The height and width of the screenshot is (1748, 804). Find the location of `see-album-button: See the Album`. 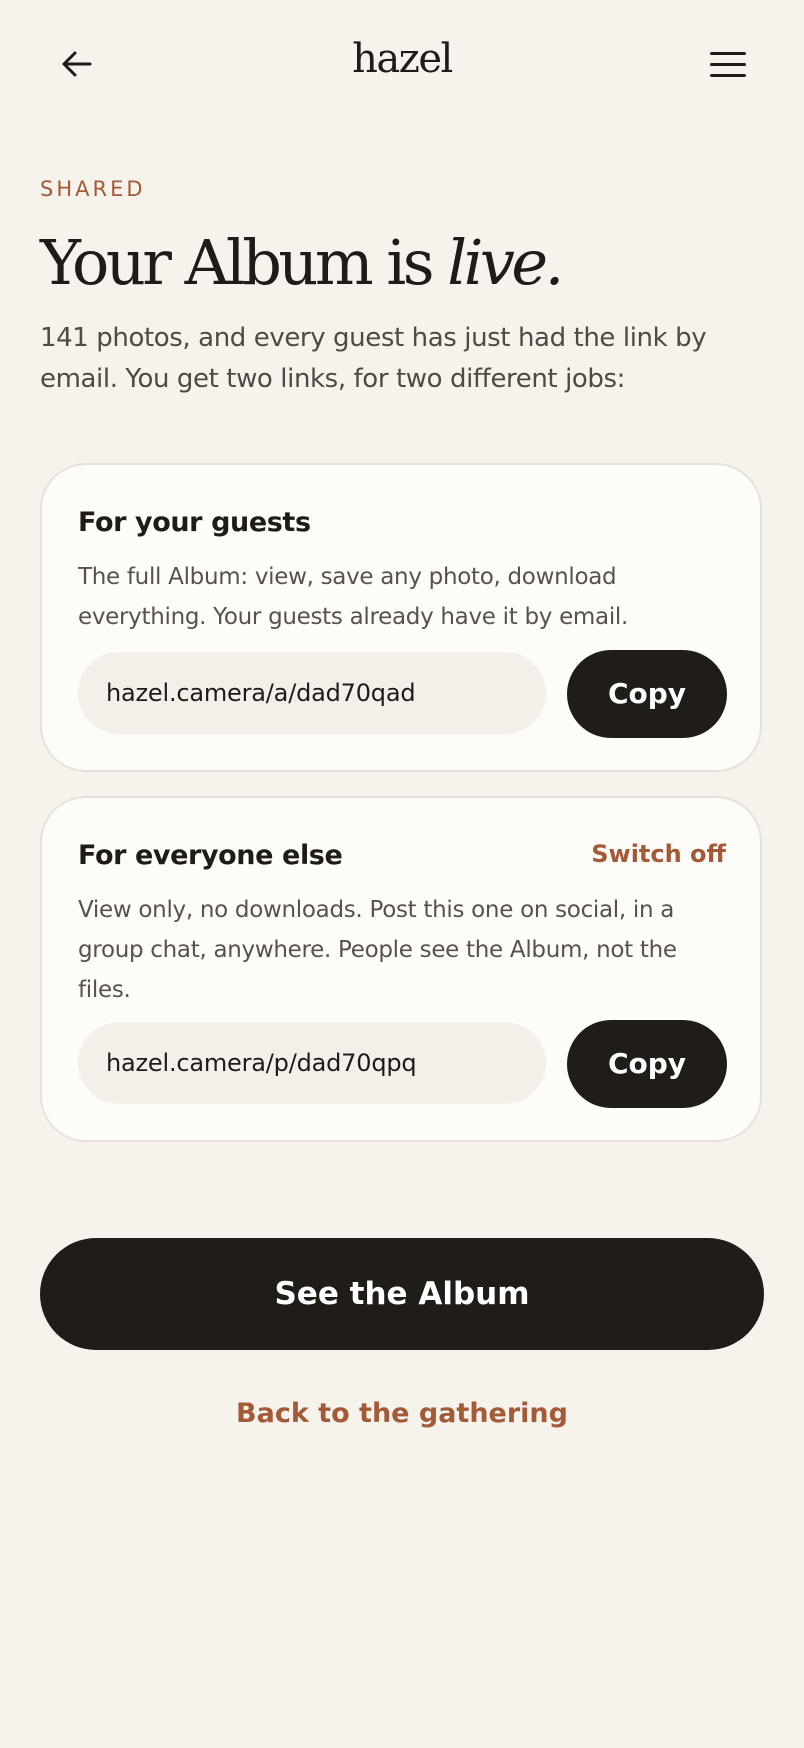

see-album-button: See the Album is located at coordinates (402, 1294).